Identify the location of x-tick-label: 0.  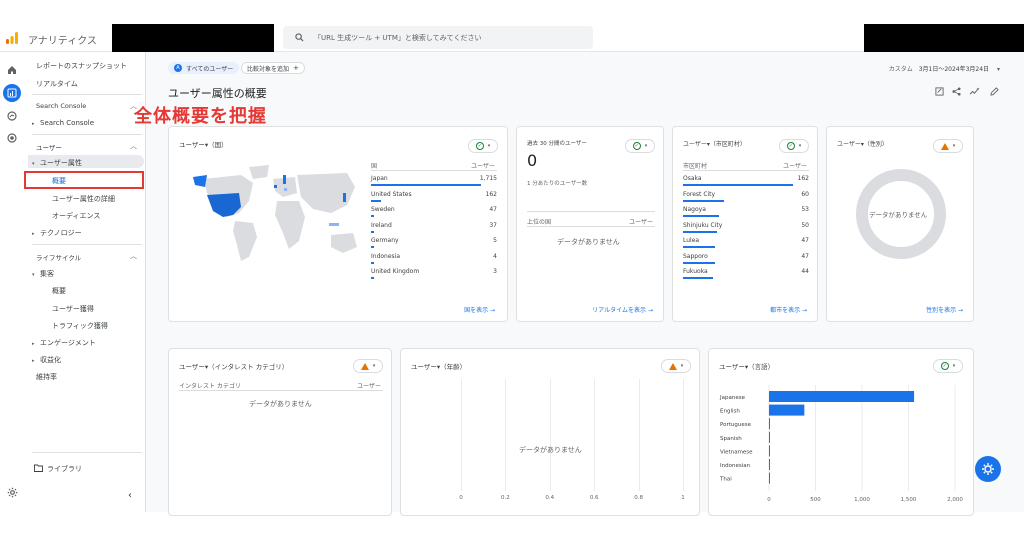
(461, 498).